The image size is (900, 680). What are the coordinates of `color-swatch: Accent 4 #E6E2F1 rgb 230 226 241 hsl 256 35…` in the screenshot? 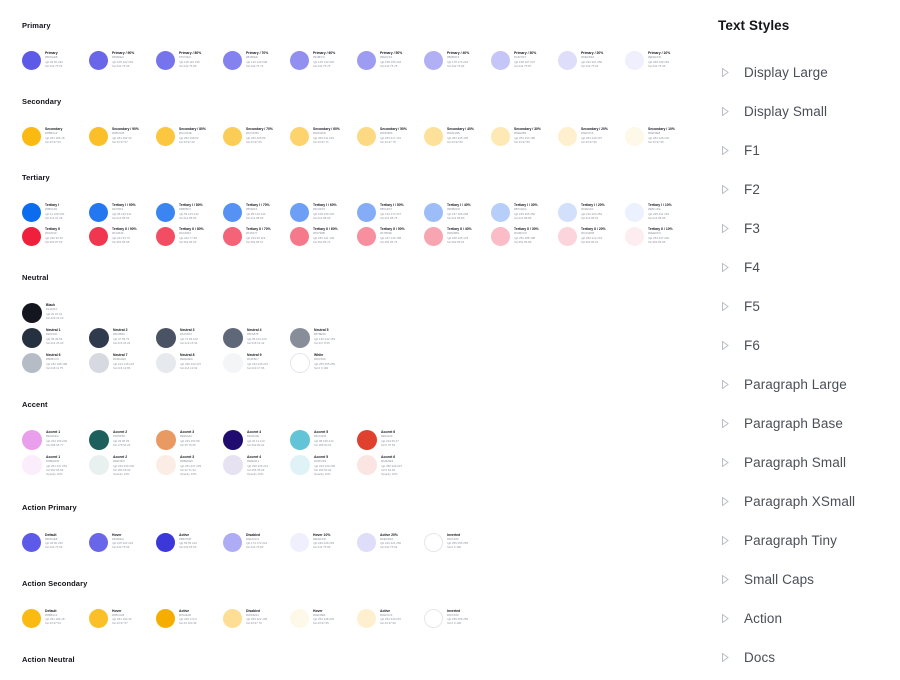 It's located at (256, 465).